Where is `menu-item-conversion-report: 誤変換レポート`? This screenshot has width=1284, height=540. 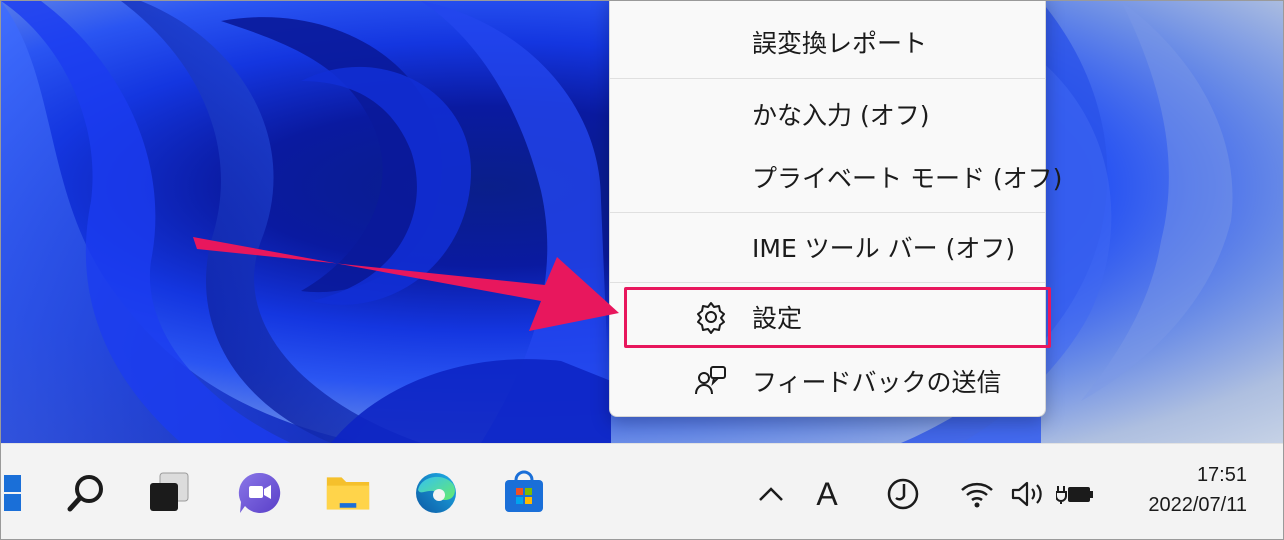 menu-item-conversion-report: 誤変換レポート is located at coordinates (827, 42).